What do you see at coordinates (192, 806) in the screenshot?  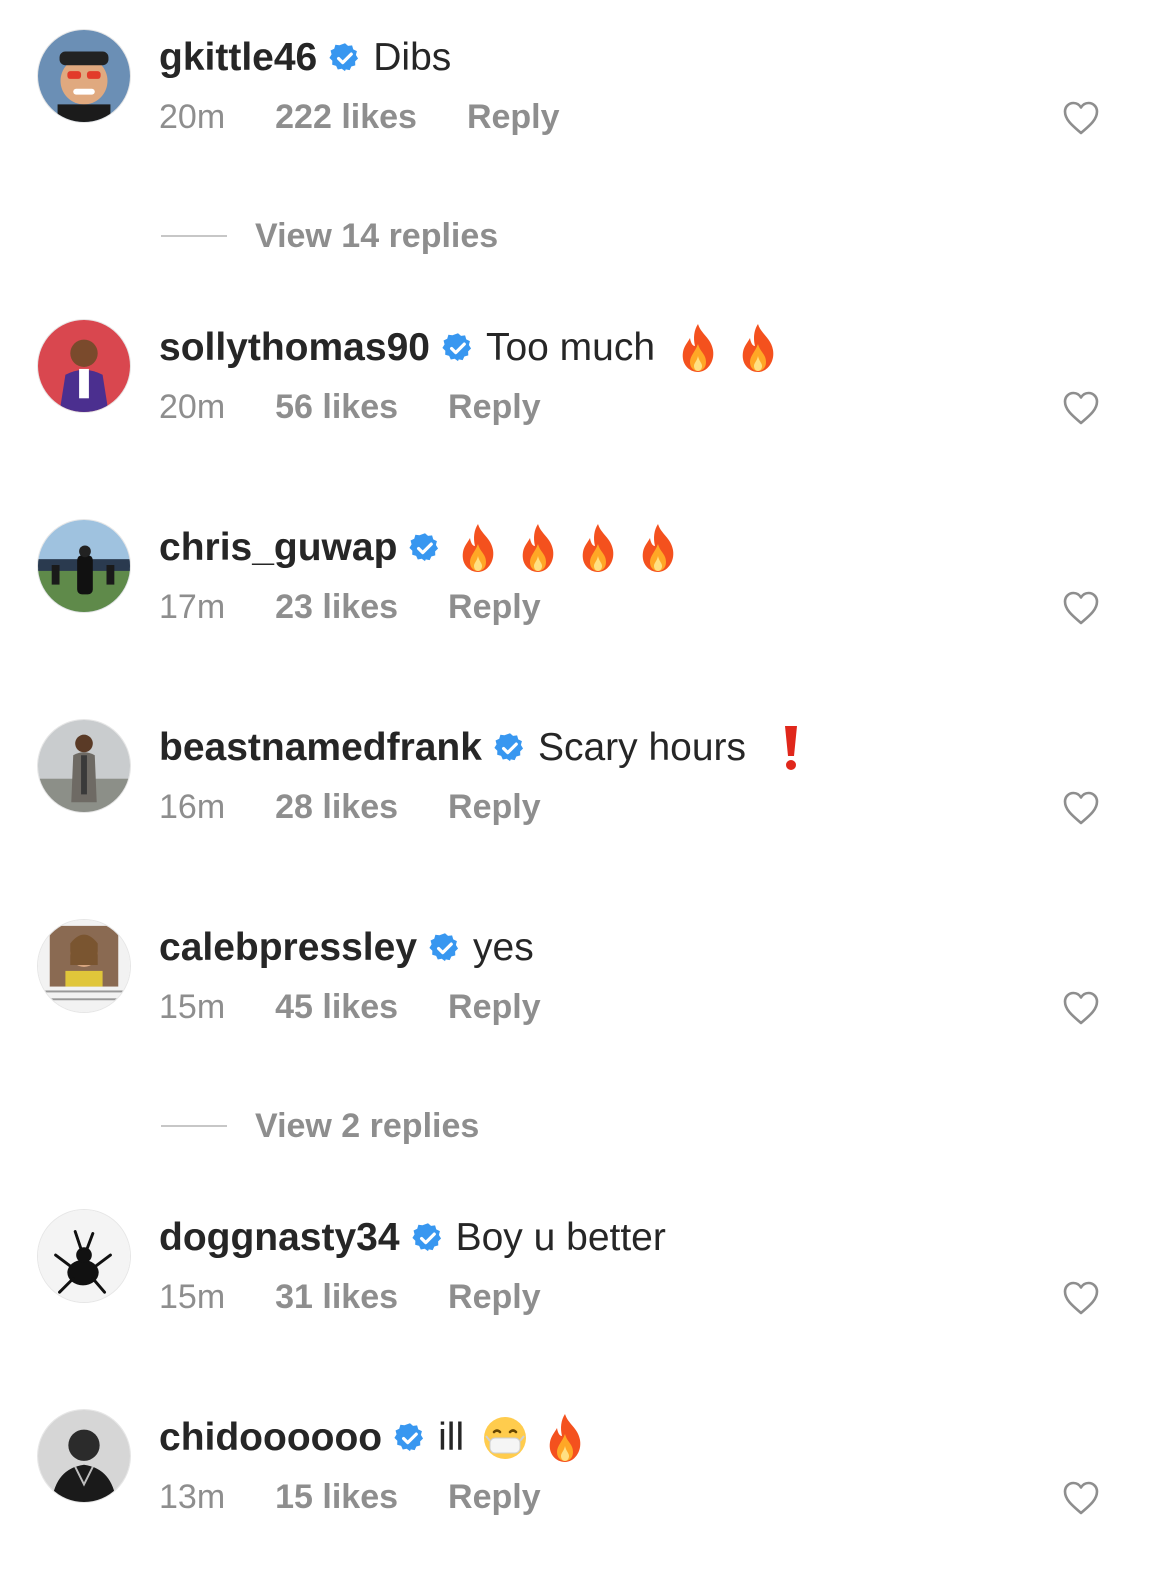 I see `timestamp: 16m` at bounding box center [192, 806].